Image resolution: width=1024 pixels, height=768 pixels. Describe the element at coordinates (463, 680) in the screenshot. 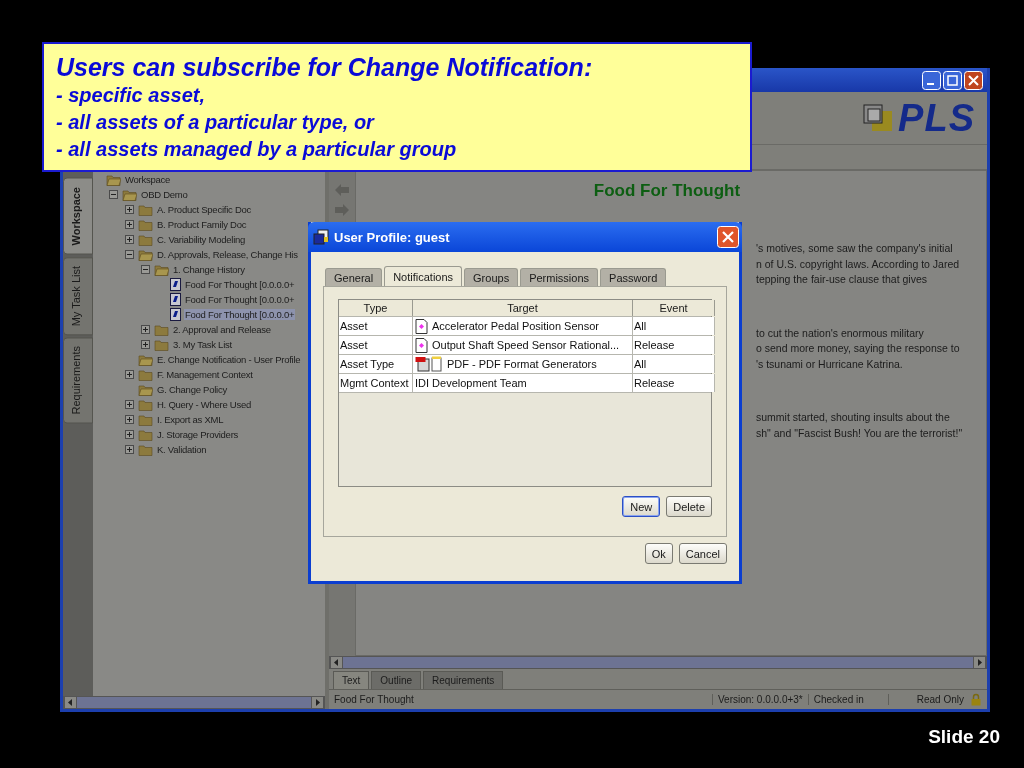

I see `view-tab: Requirements` at that location.